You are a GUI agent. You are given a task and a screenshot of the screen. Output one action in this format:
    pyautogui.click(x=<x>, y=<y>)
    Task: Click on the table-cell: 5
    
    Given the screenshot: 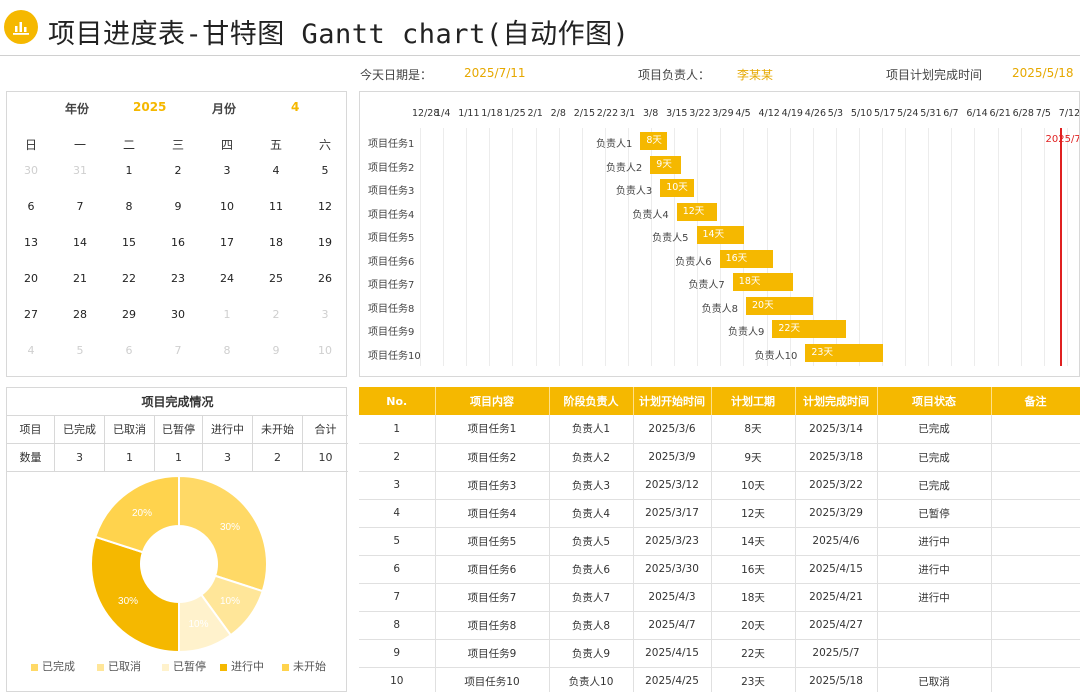 What is the action you would take?
    pyautogui.click(x=397, y=541)
    